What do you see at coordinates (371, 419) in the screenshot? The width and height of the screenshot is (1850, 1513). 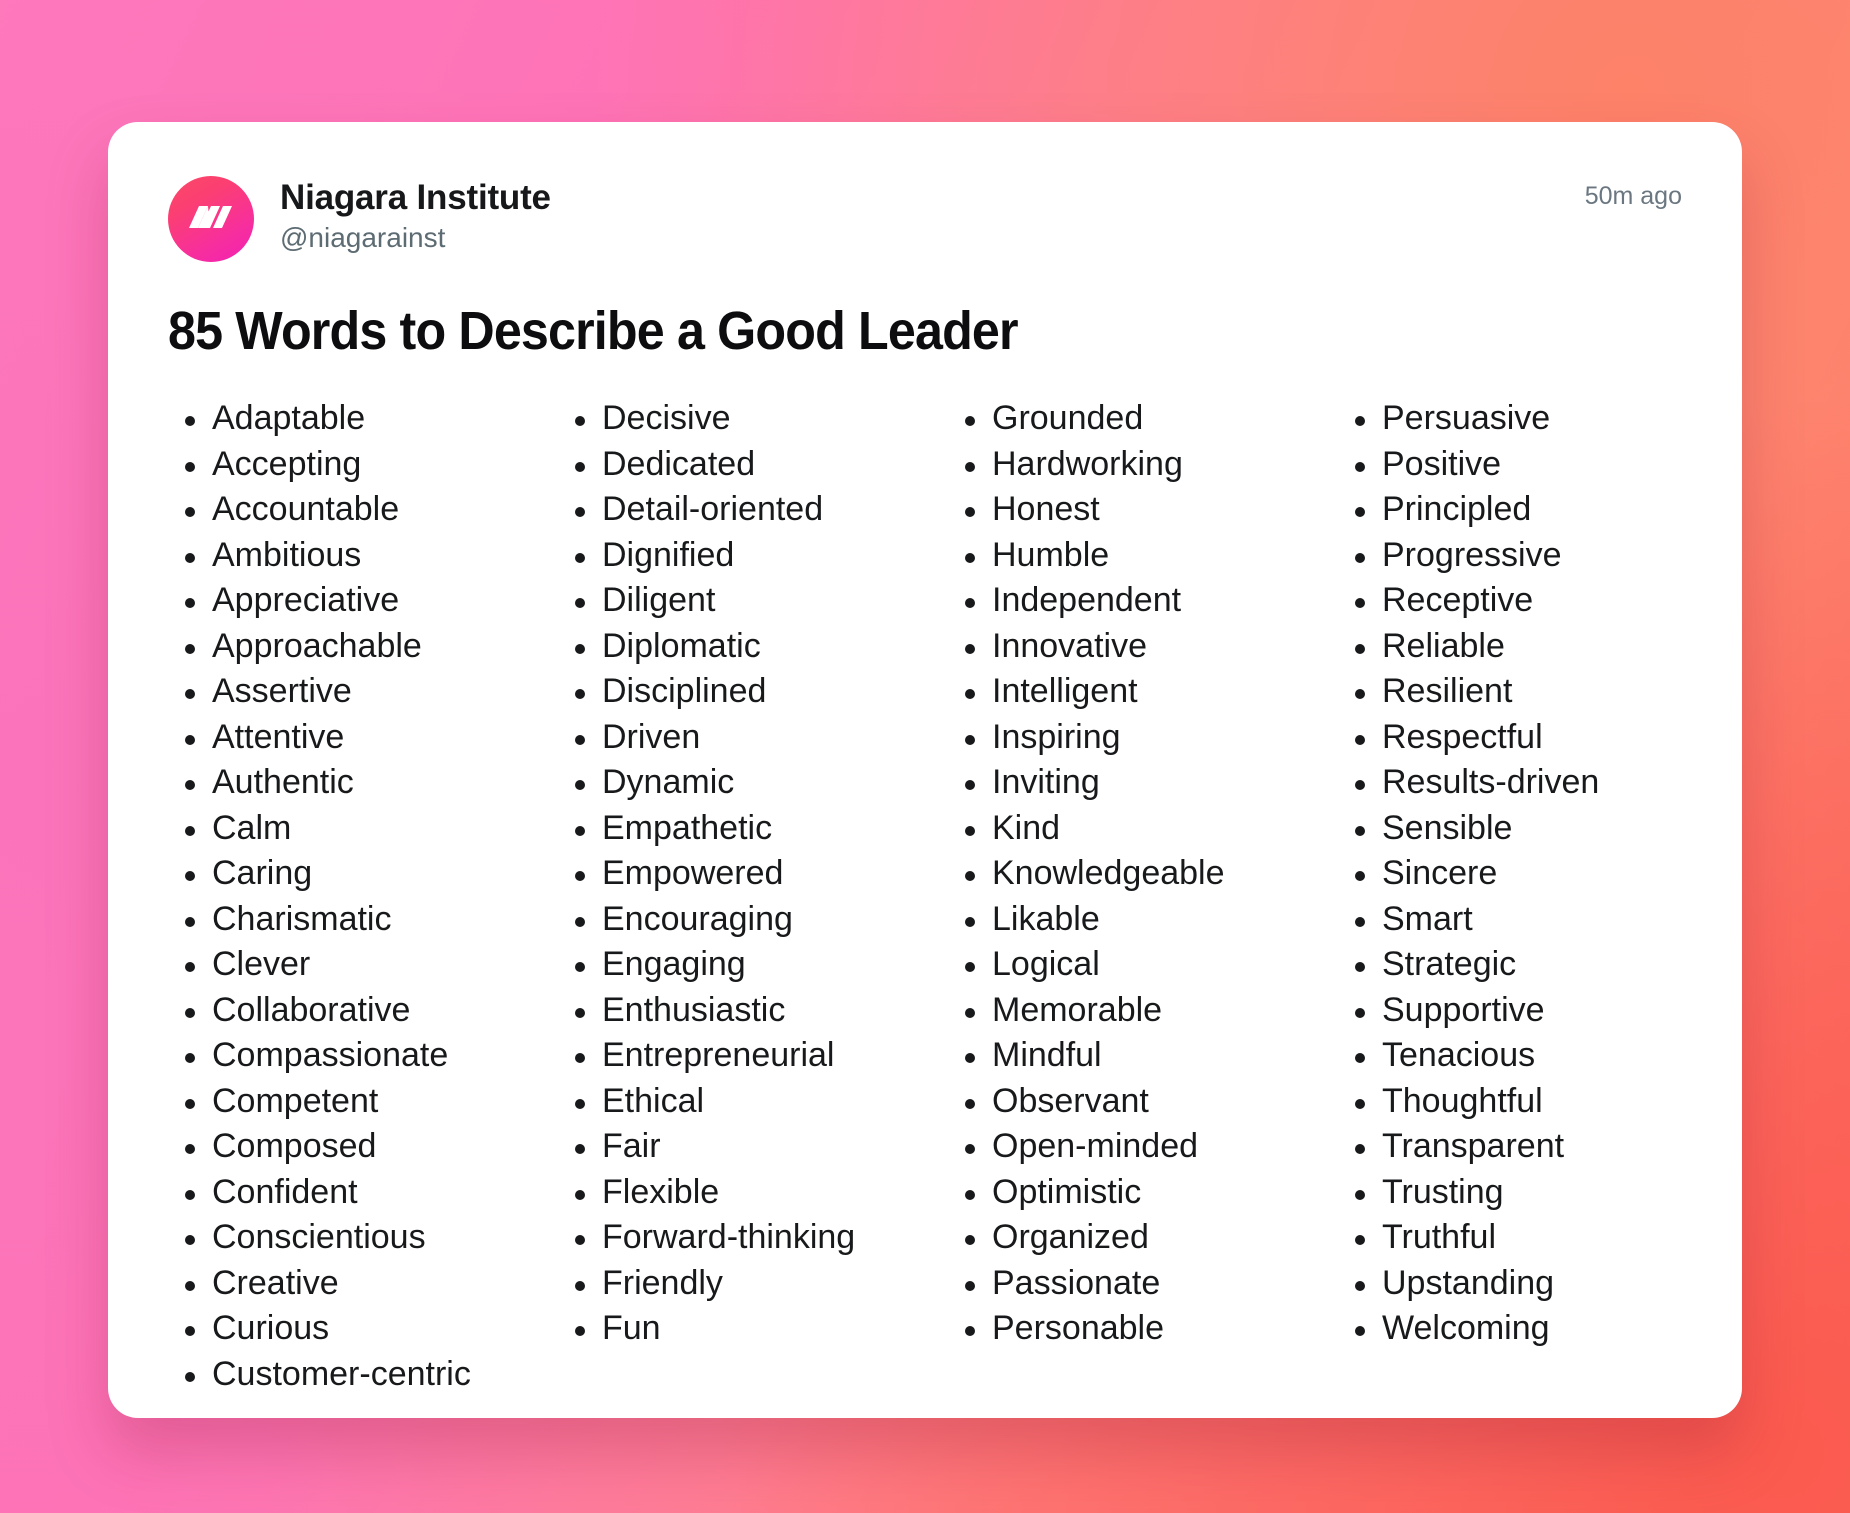 I see `list-item: Adaptable` at bounding box center [371, 419].